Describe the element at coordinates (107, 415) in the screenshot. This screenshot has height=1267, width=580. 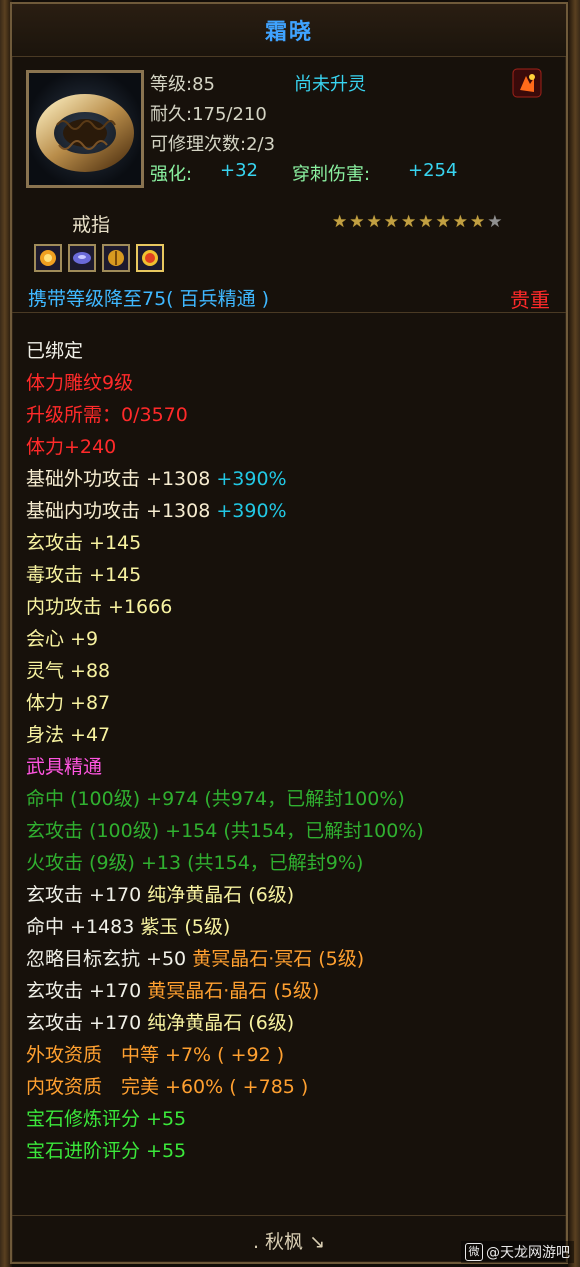
I see `attr-upgrade-required-text: 升级所需：0/3570` at that location.